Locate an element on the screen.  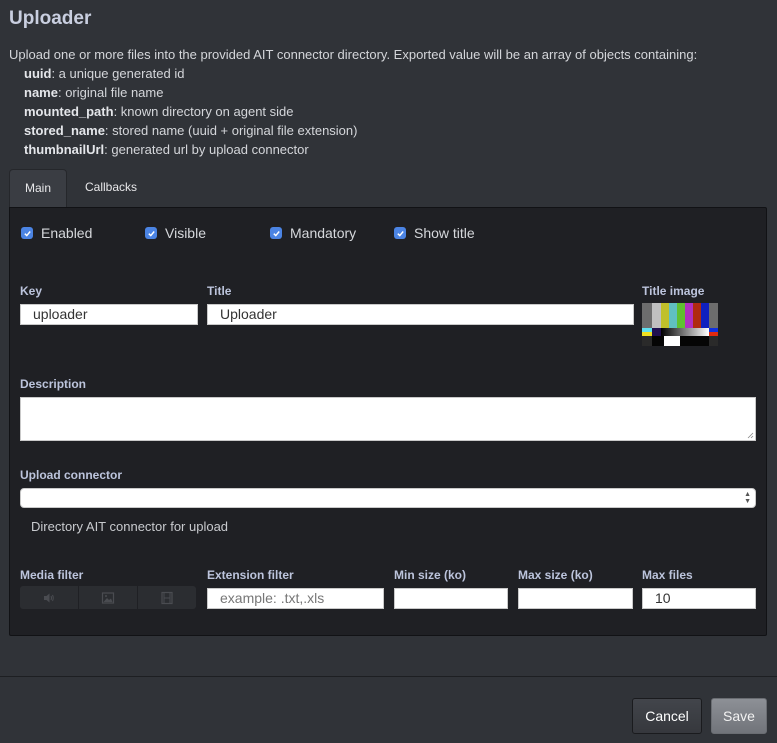
media-filter-label: Media filter is located at coordinates (52, 575).